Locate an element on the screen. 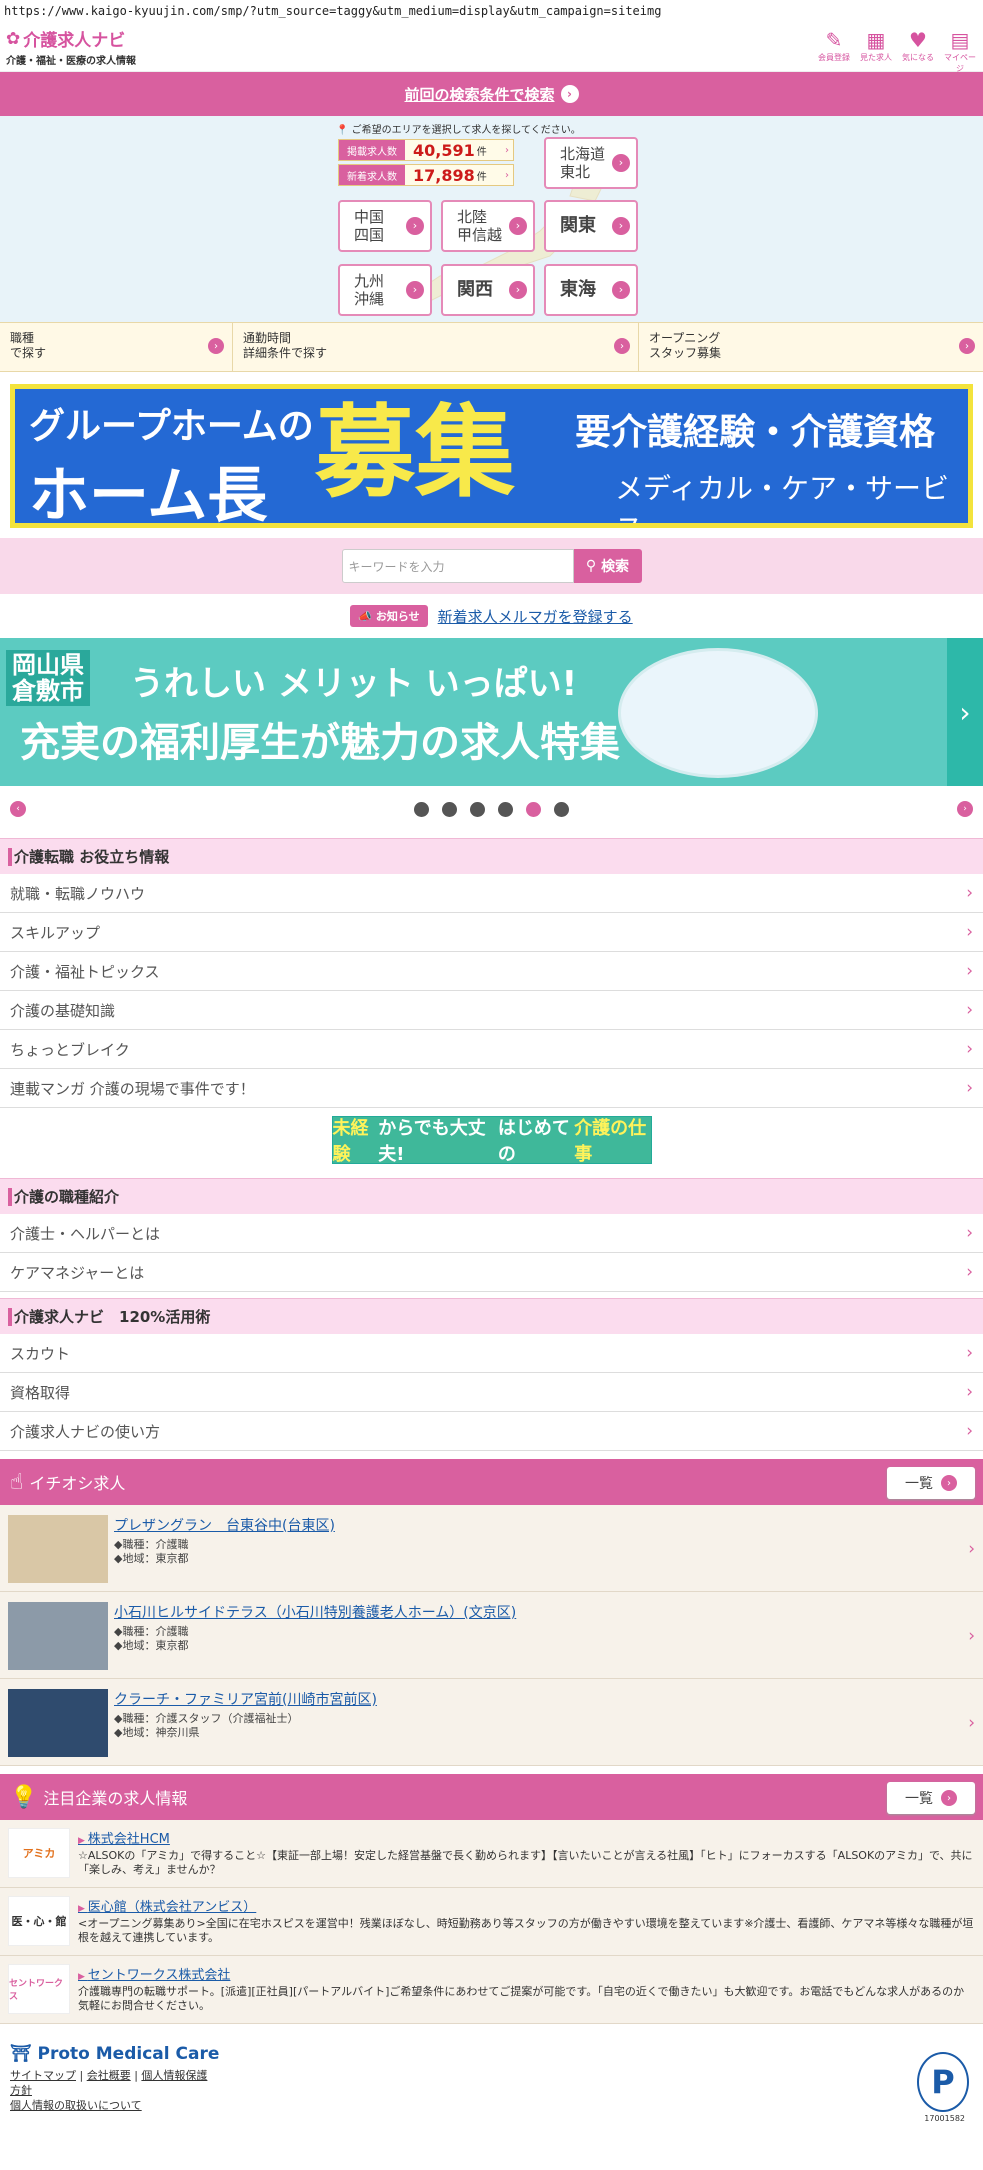  job-item: プレザングラン 台東谷中(台東区) ◆職種：介護職 ◆地域：東京都 › is located at coordinates (491, 1548).